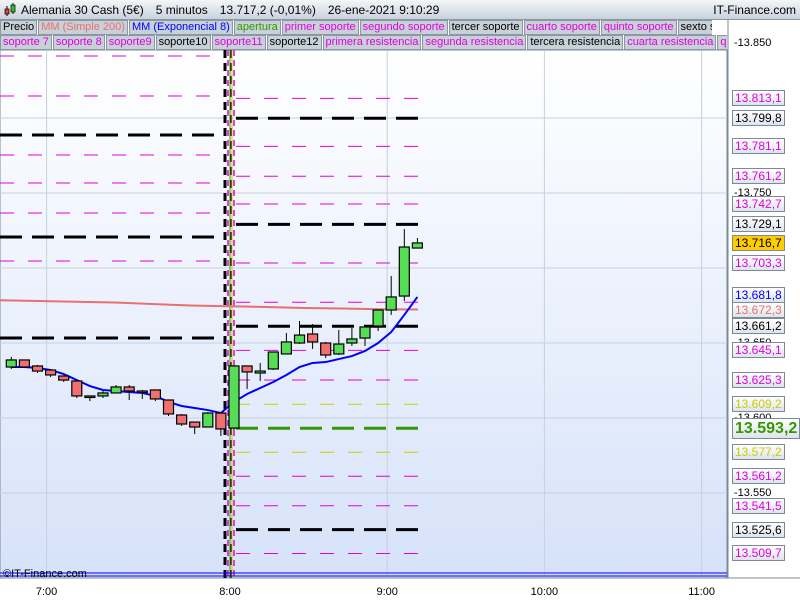 The height and width of the screenshot is (600, 800). Describe the element at coordinates (753, 43) in the screenshot. I see `price-tick: -13.850` at that location.